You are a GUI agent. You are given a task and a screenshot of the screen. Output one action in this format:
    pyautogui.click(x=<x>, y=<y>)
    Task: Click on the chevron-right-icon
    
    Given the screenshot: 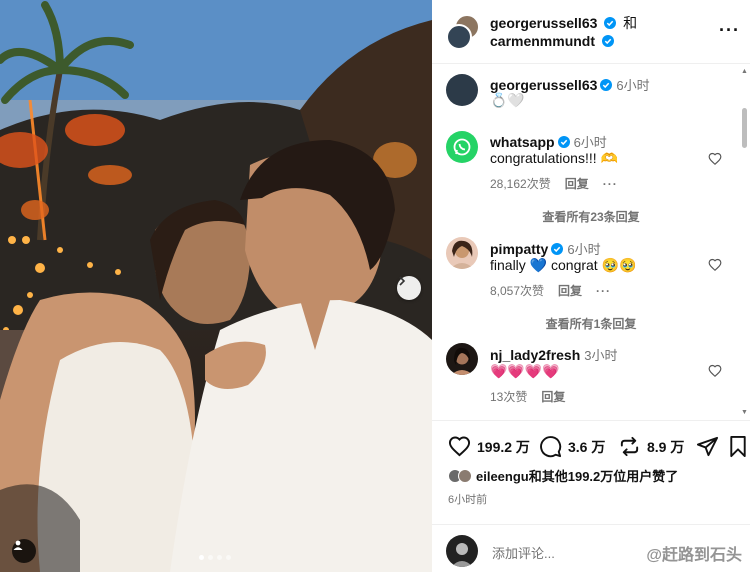 What is the action you would take?
    pyautogui.click(x=402, y=281)
    